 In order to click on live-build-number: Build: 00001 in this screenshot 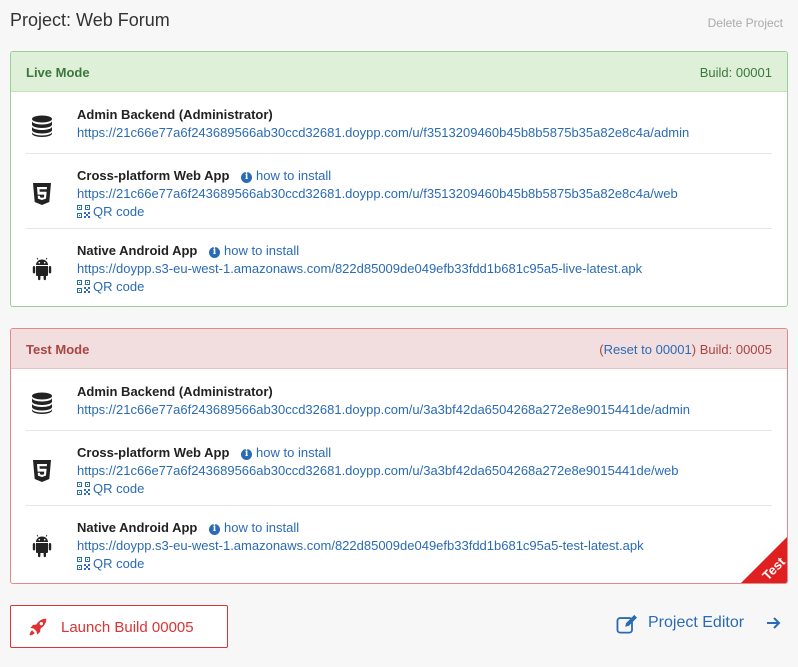, I will do `click(735, 72)`.